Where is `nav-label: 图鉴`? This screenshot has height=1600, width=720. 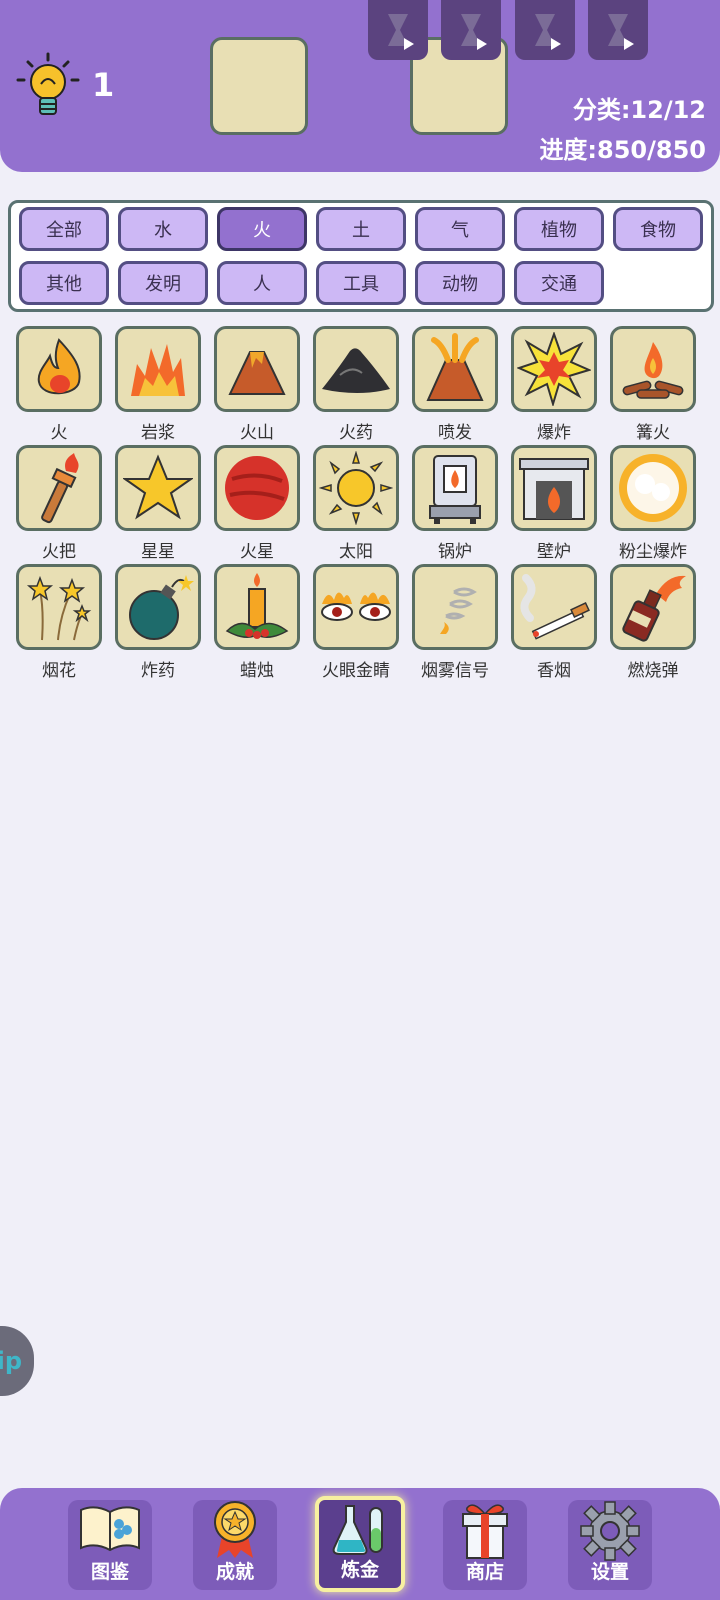
nav-label: 图鉴 is located at coordinates (109, 1572).